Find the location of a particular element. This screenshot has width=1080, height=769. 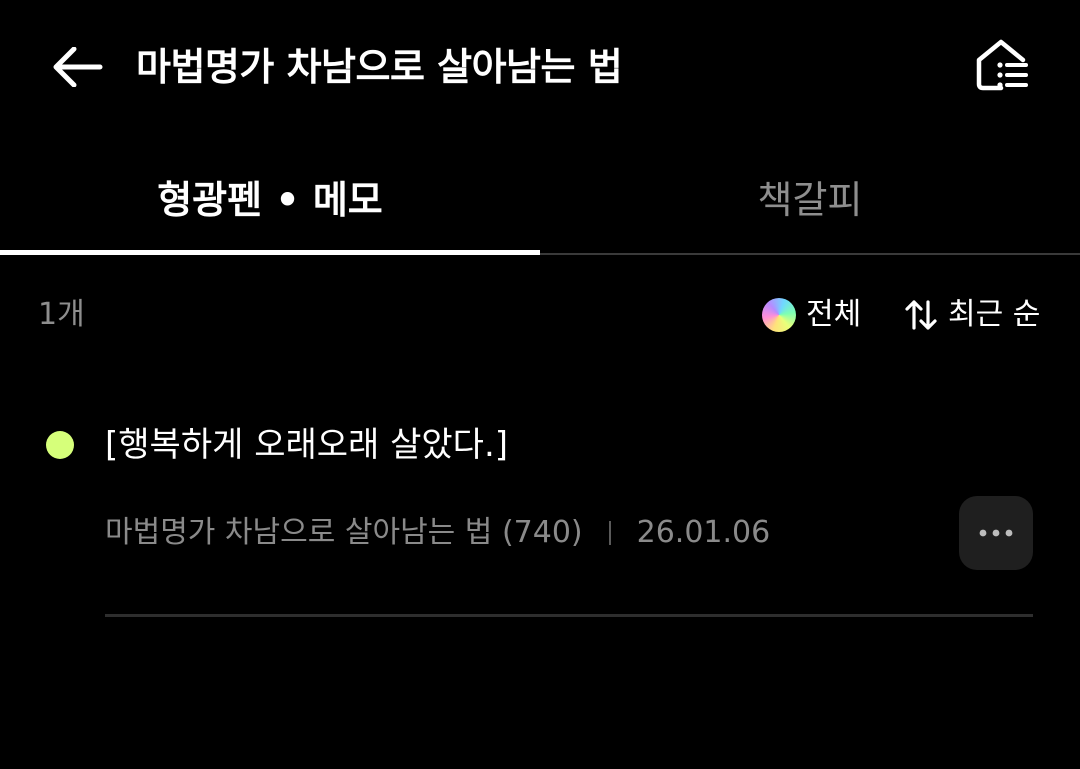

memo-book-reference: 마법명가 차남으로 살아남는 법 (740) is located at coordinates (344, 532).